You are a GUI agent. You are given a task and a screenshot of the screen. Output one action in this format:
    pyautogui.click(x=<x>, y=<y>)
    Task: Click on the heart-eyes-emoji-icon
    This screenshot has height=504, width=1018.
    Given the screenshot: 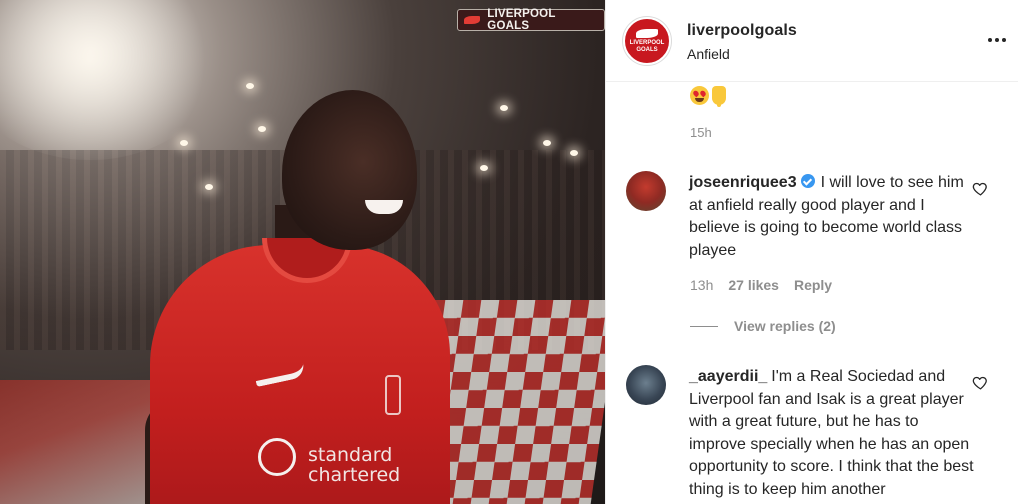 What is the action you would take?
    pyautogui.click(x=699, y=95)
    